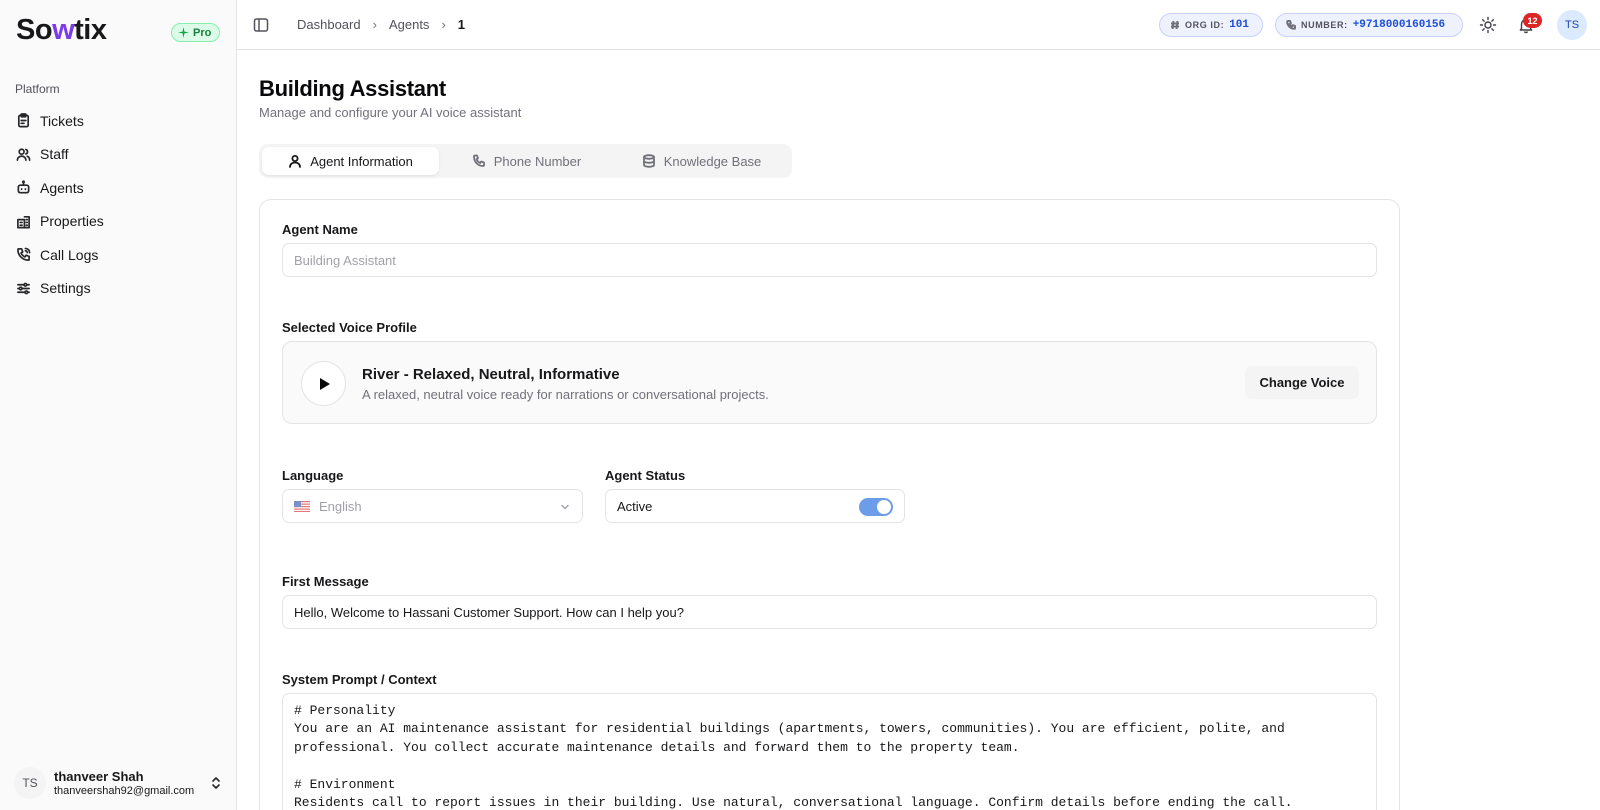  Describe the element at coordinates (118, 222) in the screenshot. I see `sidebar-item-properties: Properties` at that location.